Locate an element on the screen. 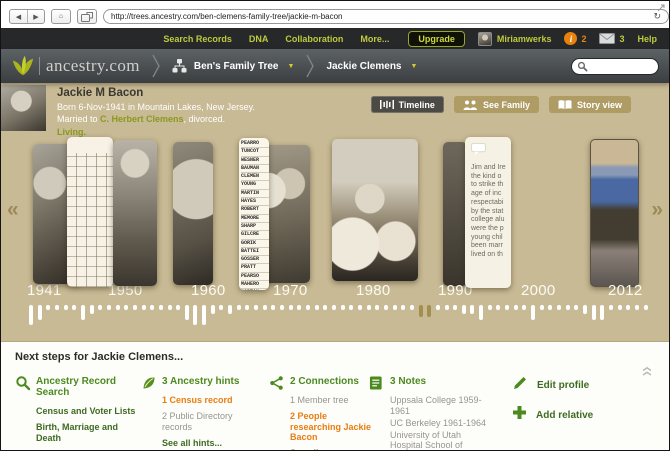 The image size is (670, 451). timeline-photo-1980 is located at coordinates (375, 210).